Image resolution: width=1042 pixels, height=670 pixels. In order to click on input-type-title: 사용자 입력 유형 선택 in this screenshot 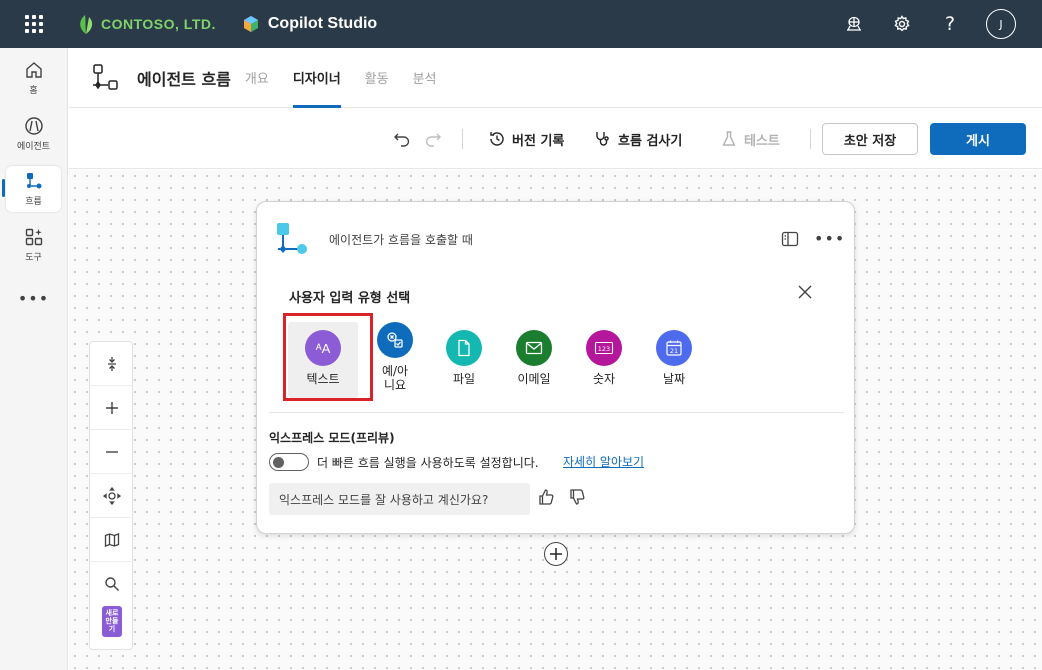, I will do `click(350, 298)`.